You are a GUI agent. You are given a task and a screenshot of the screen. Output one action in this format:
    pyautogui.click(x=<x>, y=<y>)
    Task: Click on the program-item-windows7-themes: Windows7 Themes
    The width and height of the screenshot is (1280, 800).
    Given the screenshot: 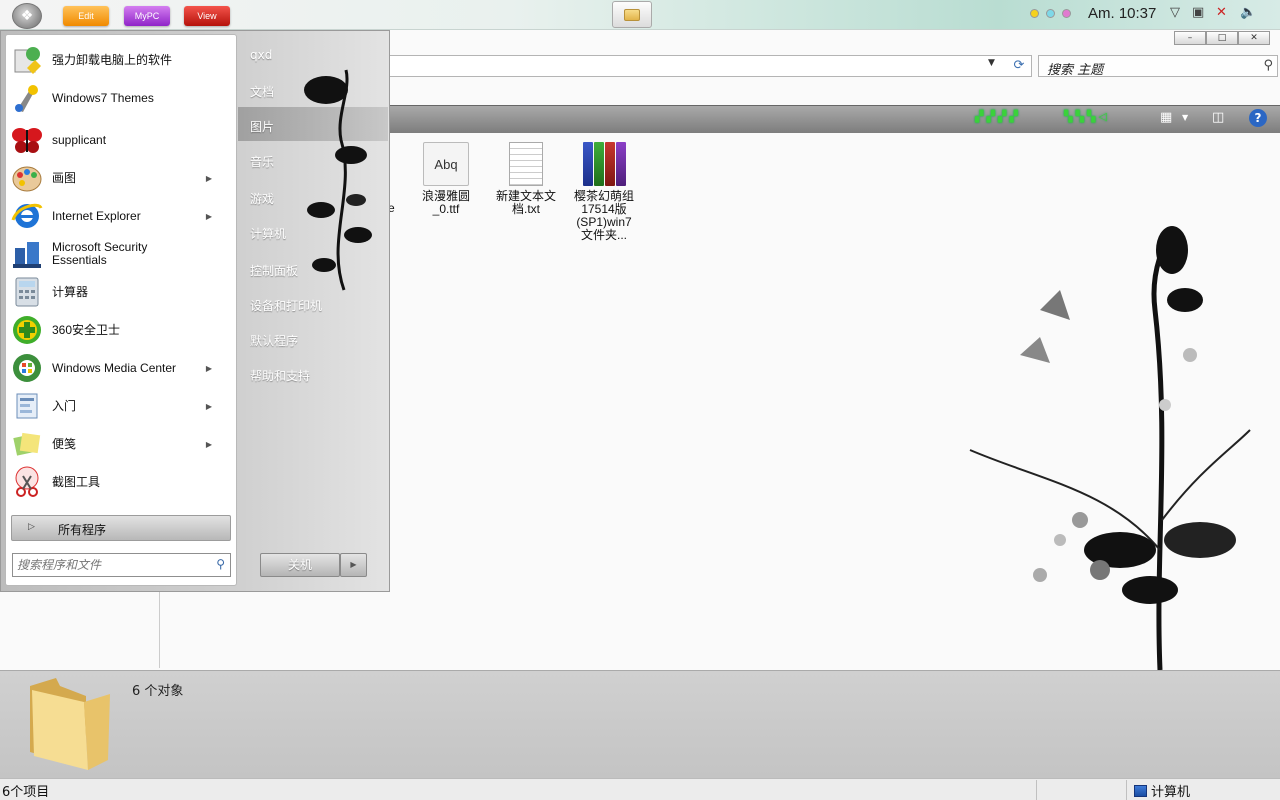 What is the action you would take?
    pyautogui.click(x=121, y=98)
    